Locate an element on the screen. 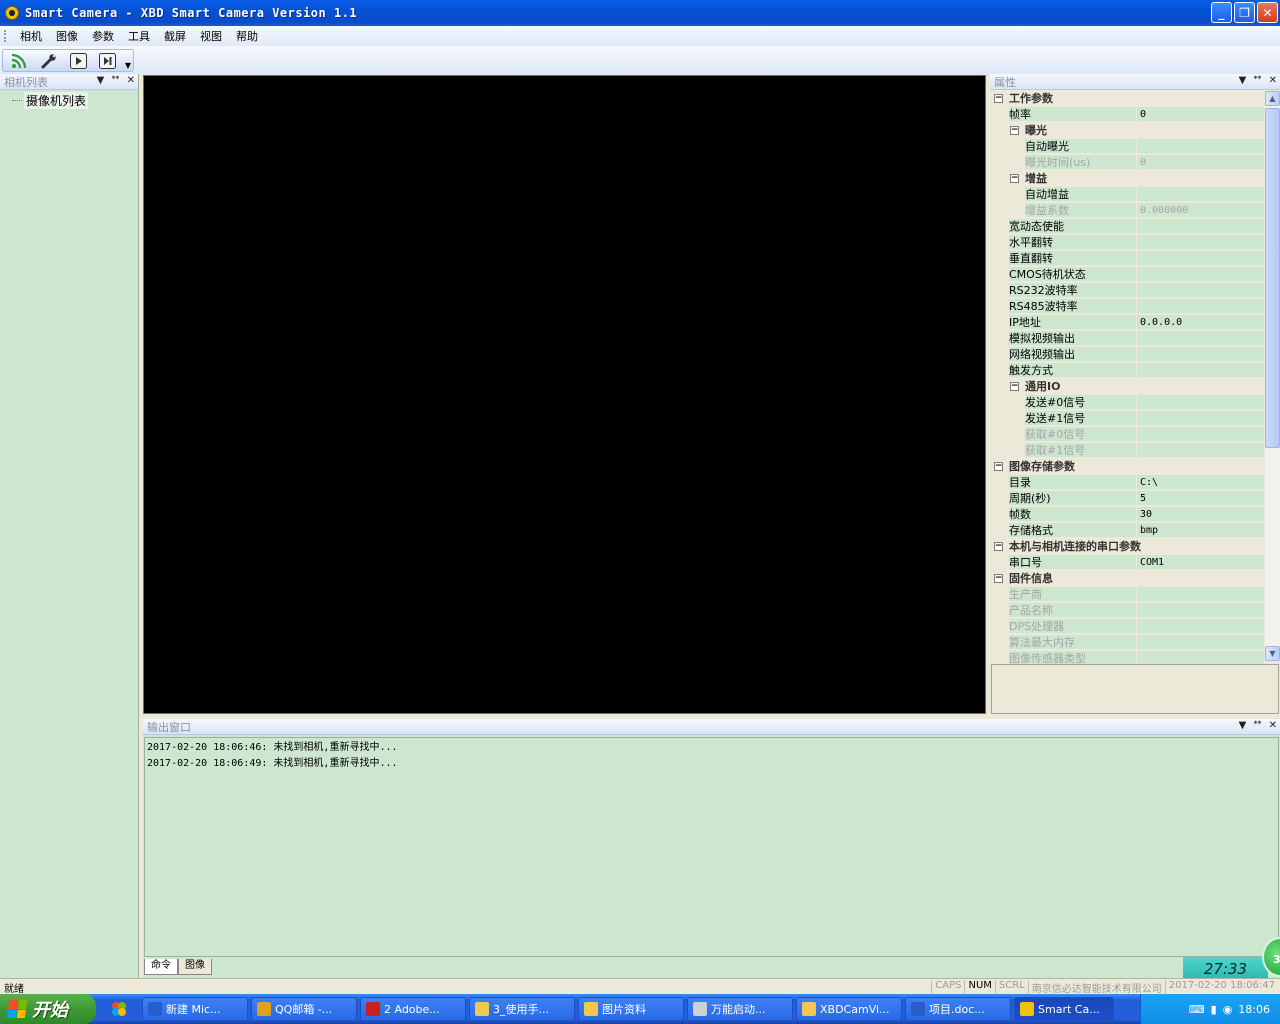 The image size is (1280, 1024). property-row: 水平翻转 is located at coordinates (1127, 243).